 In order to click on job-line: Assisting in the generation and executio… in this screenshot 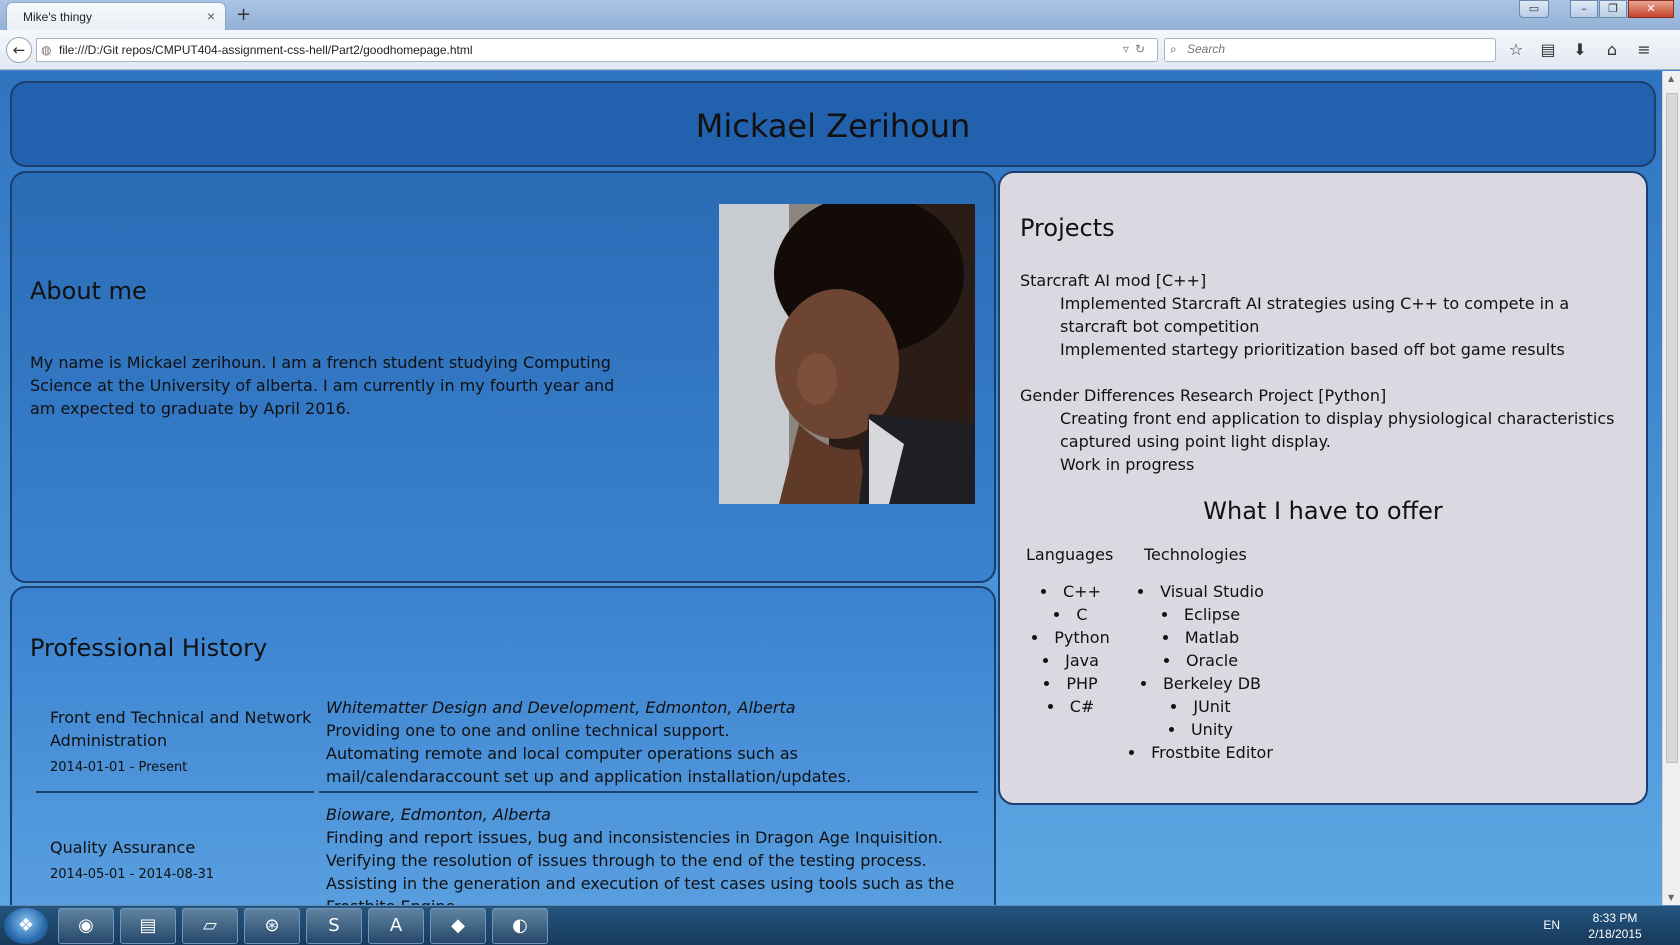, I will do `click(640, 889)`.